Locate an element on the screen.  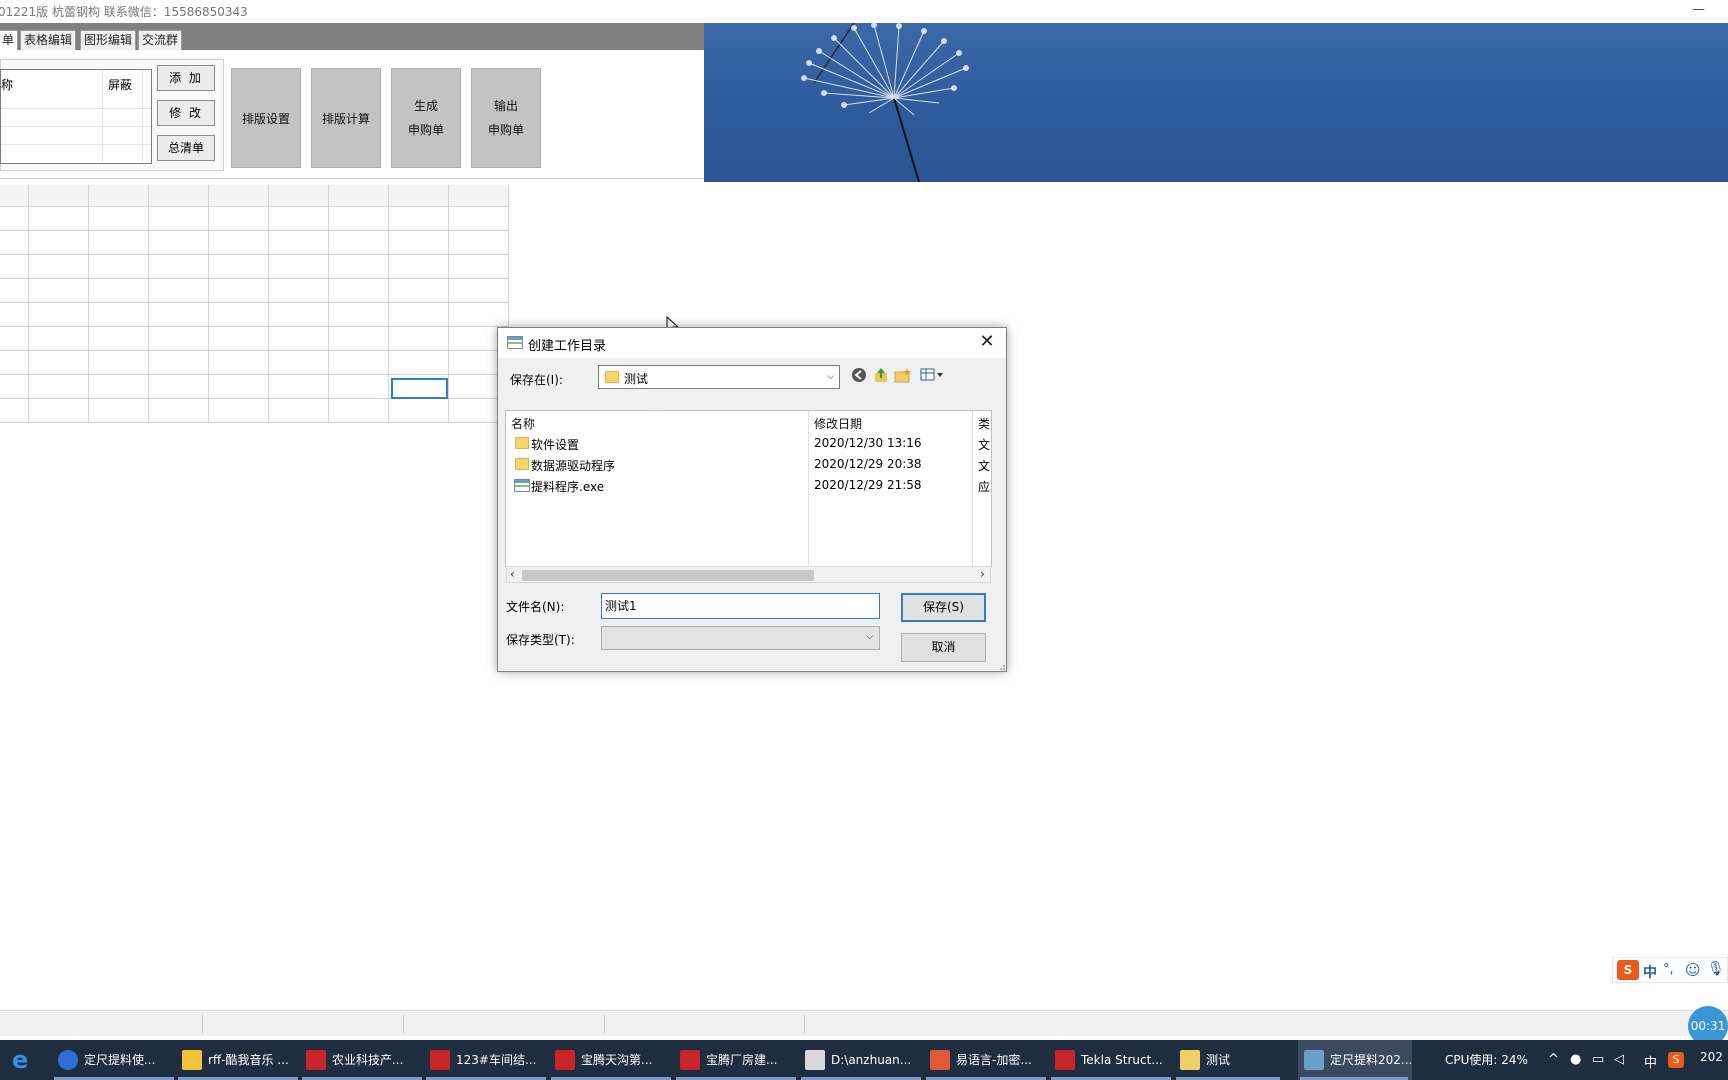
cancel-button: 取消 is located at coordinates (943, 647).